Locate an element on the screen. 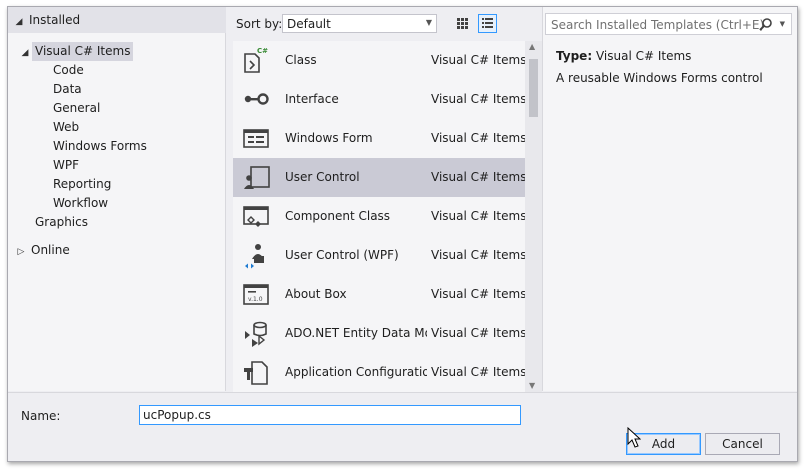 The height and width of the screenshot is (470, 806). small-icons-view-button is located at coordinates (462, 23).